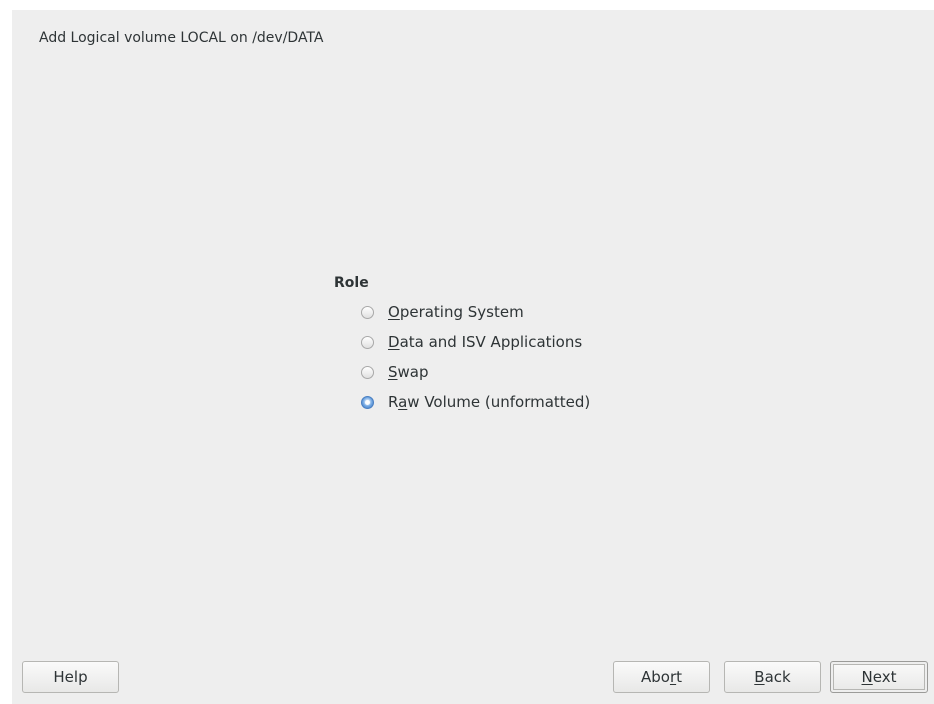 Image resolution: width=934 pixels, height=704 pixels. I want to click on role-option-data-isv-applications-label: Data and ISV Applications, so click(485, 342).